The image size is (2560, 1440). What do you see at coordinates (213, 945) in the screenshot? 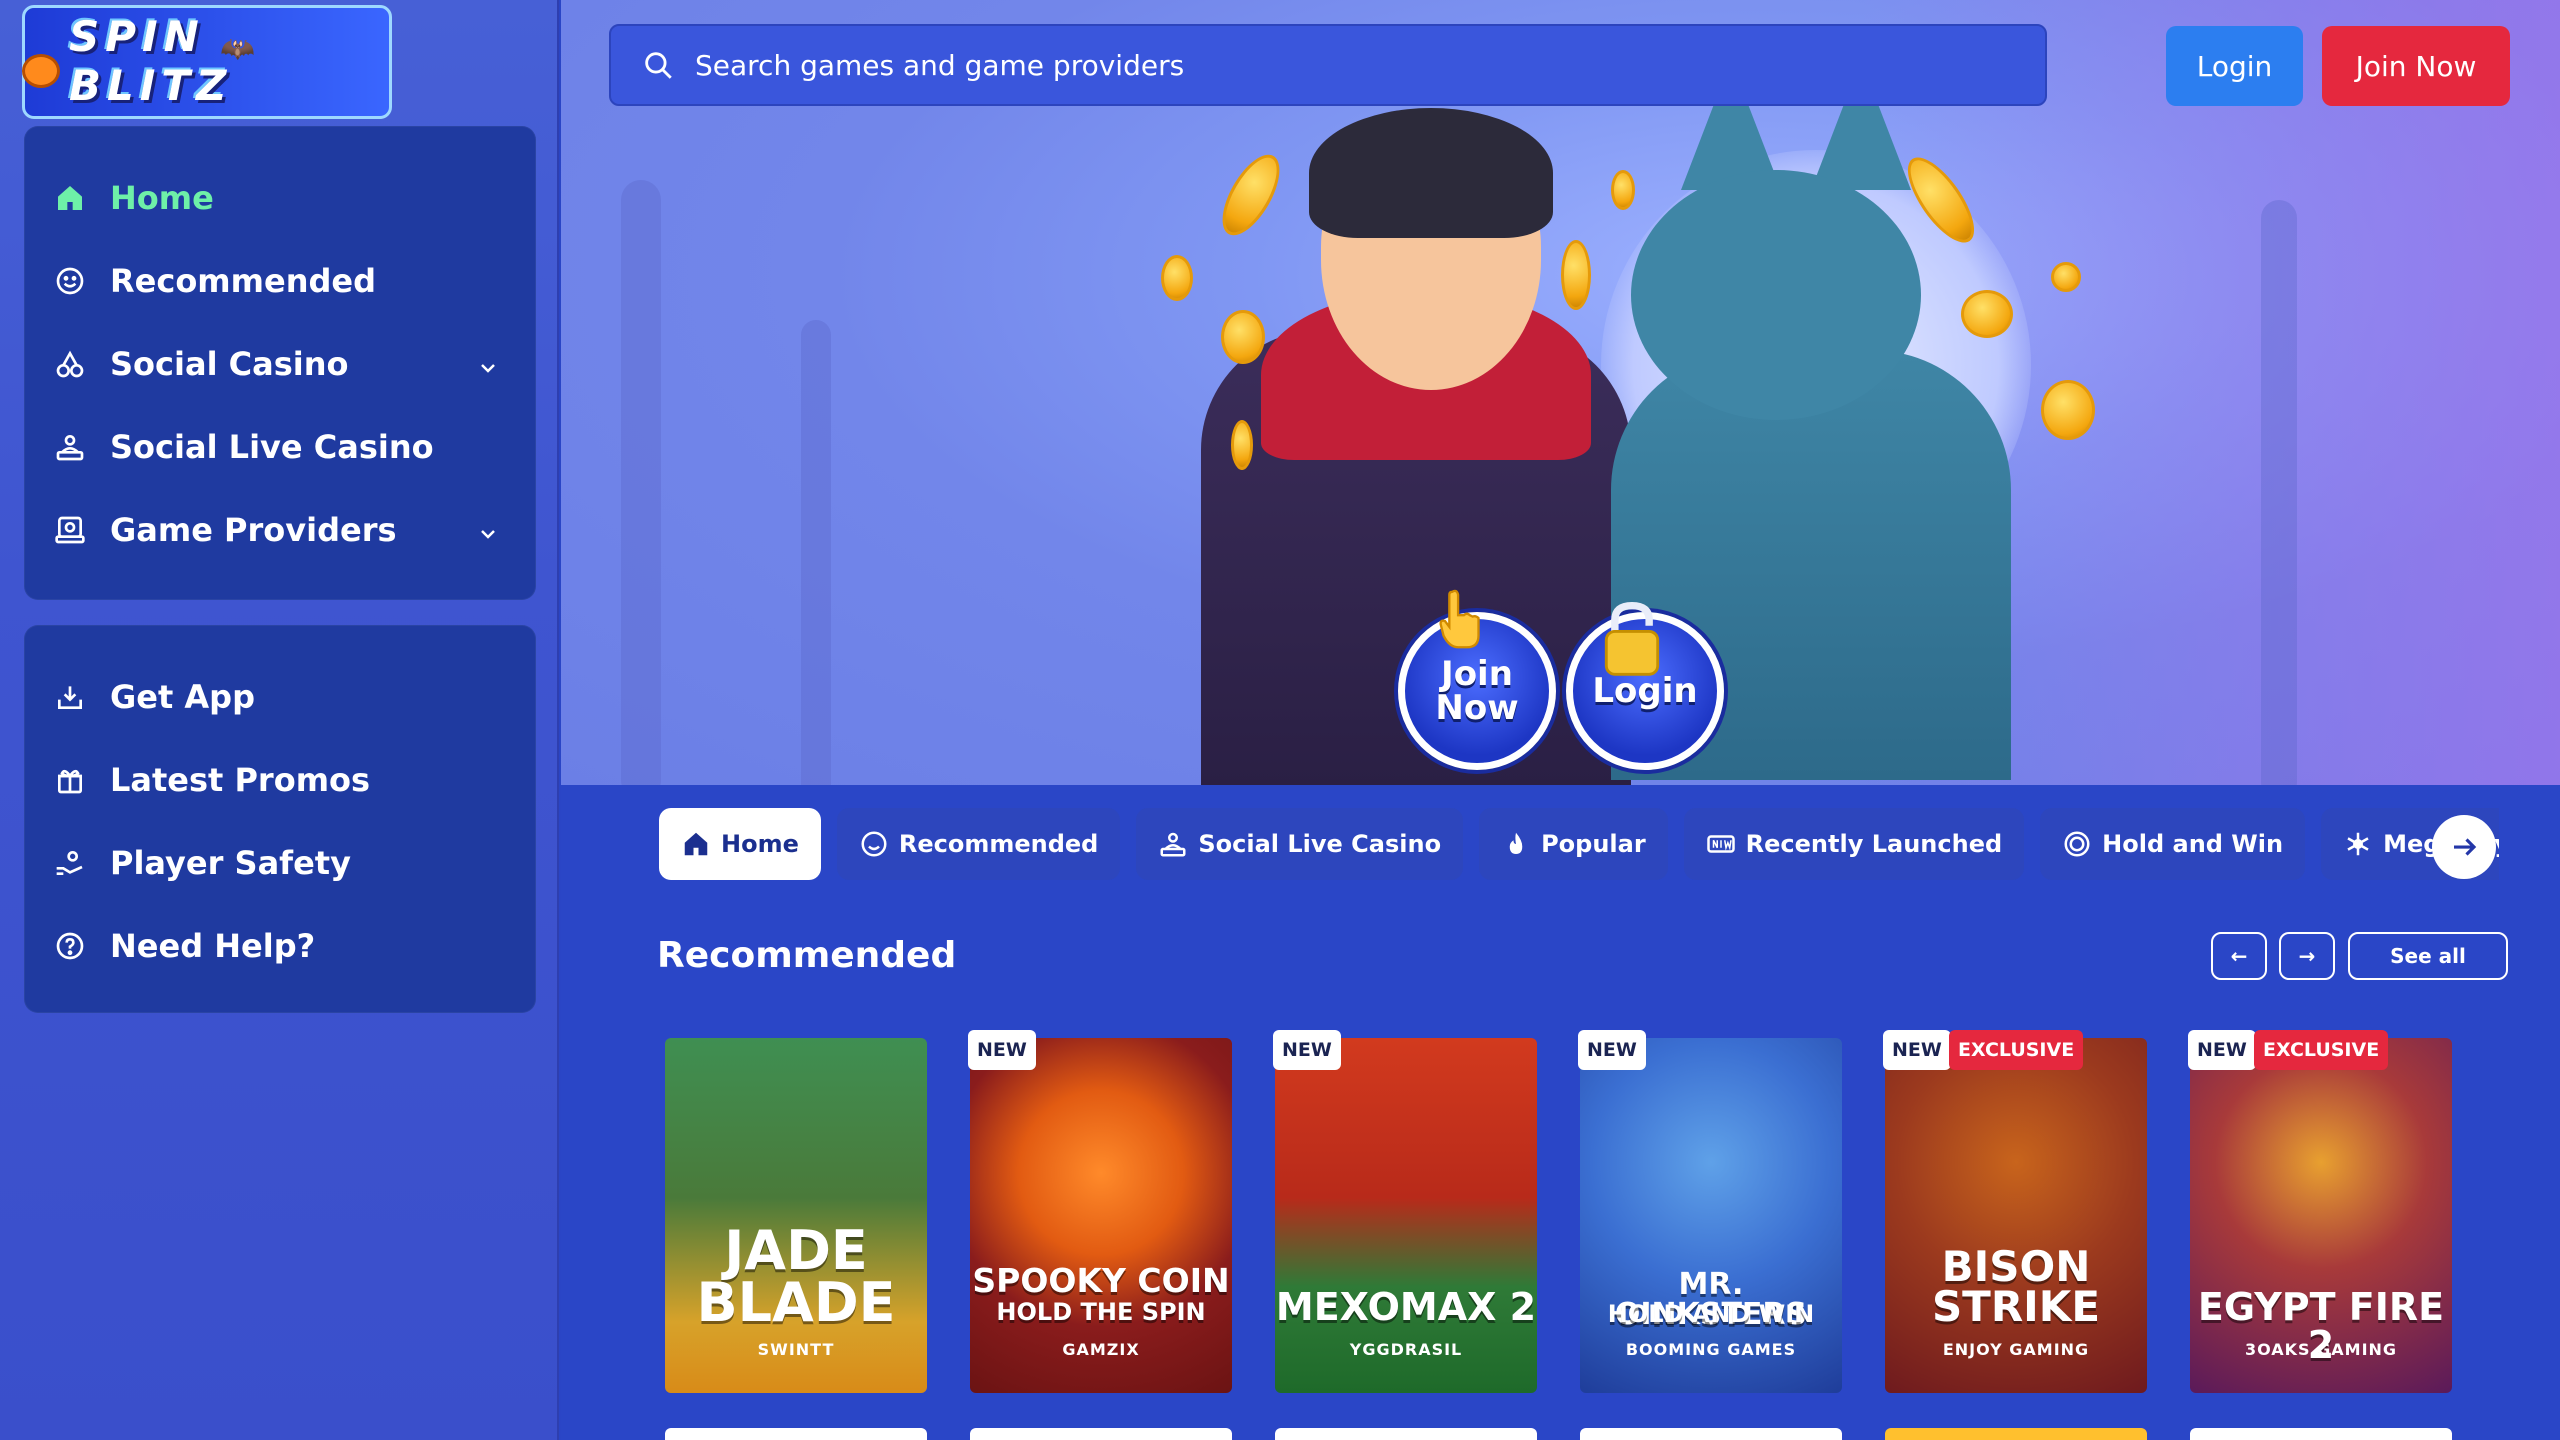
I see `sidebar-item-label: Need Help?` at bounding box center [213, 945].